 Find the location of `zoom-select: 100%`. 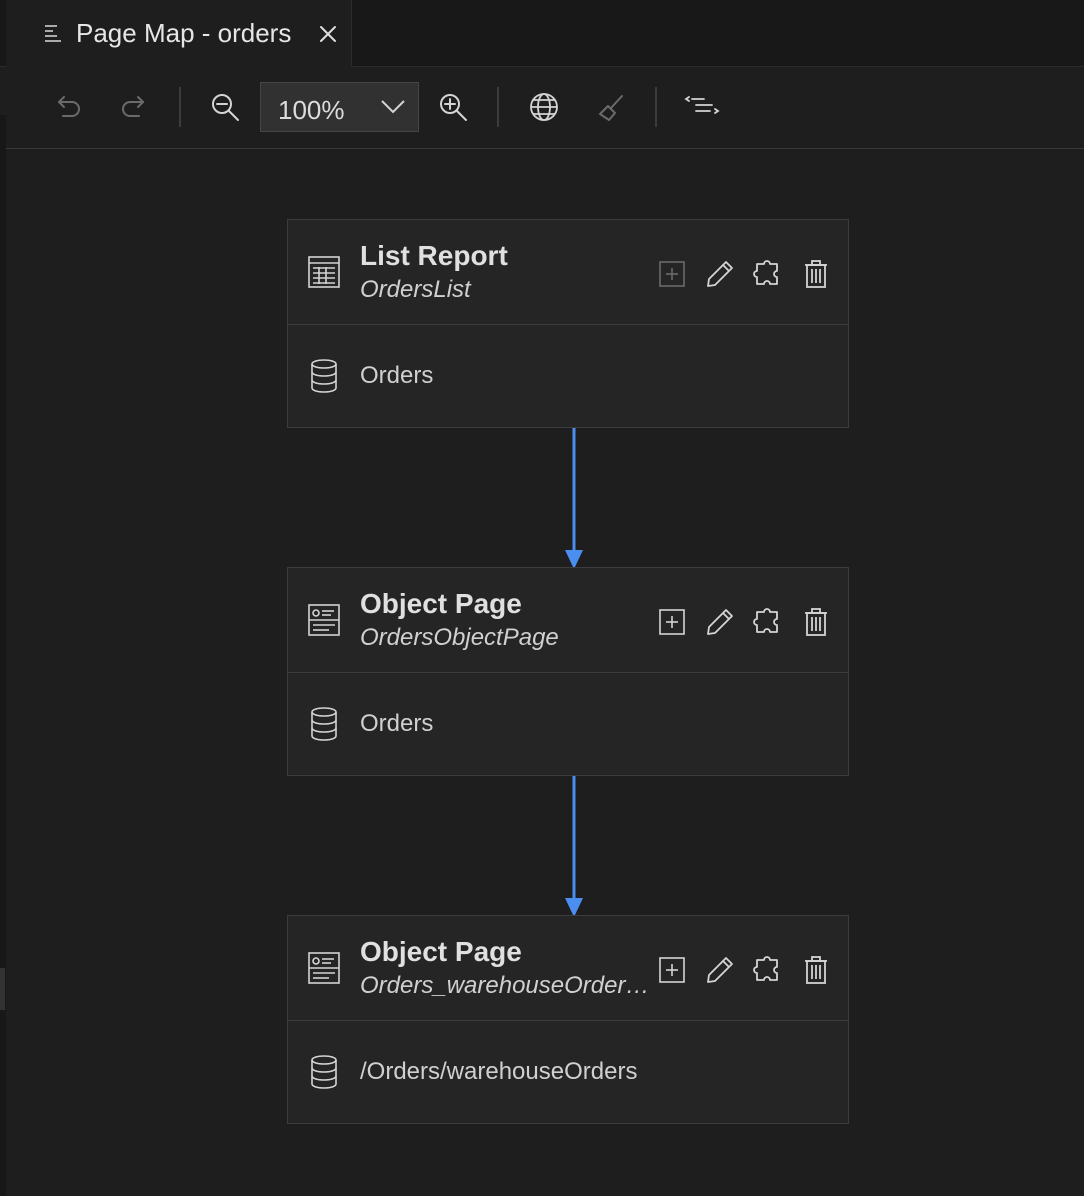

zoom-select: 100% is located at coordinates (339, 107).